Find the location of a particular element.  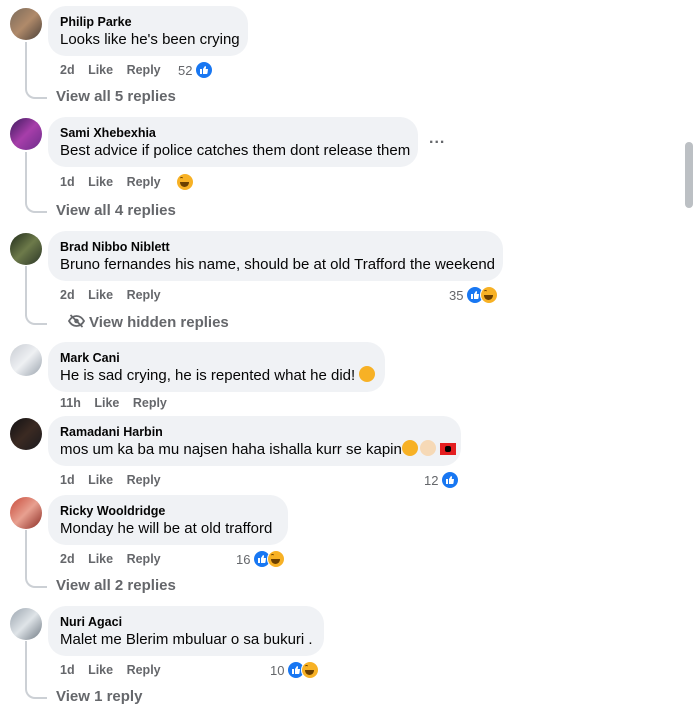

eye-off-icon is located at coordinates (76, 321).